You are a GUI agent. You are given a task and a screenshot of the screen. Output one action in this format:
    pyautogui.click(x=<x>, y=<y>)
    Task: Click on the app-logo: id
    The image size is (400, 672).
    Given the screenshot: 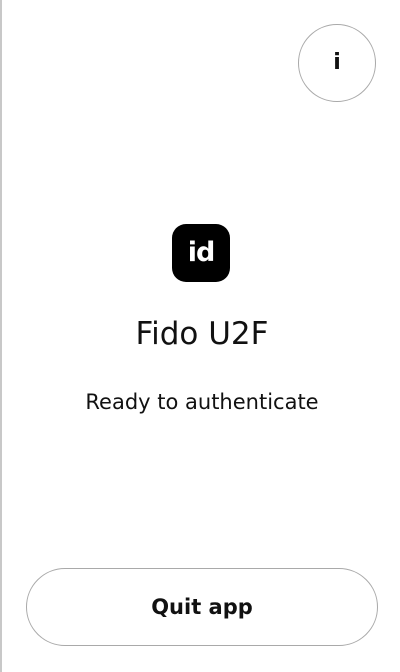 What is the action you would take?
    pyautogui.click(x=201, y=253)
    